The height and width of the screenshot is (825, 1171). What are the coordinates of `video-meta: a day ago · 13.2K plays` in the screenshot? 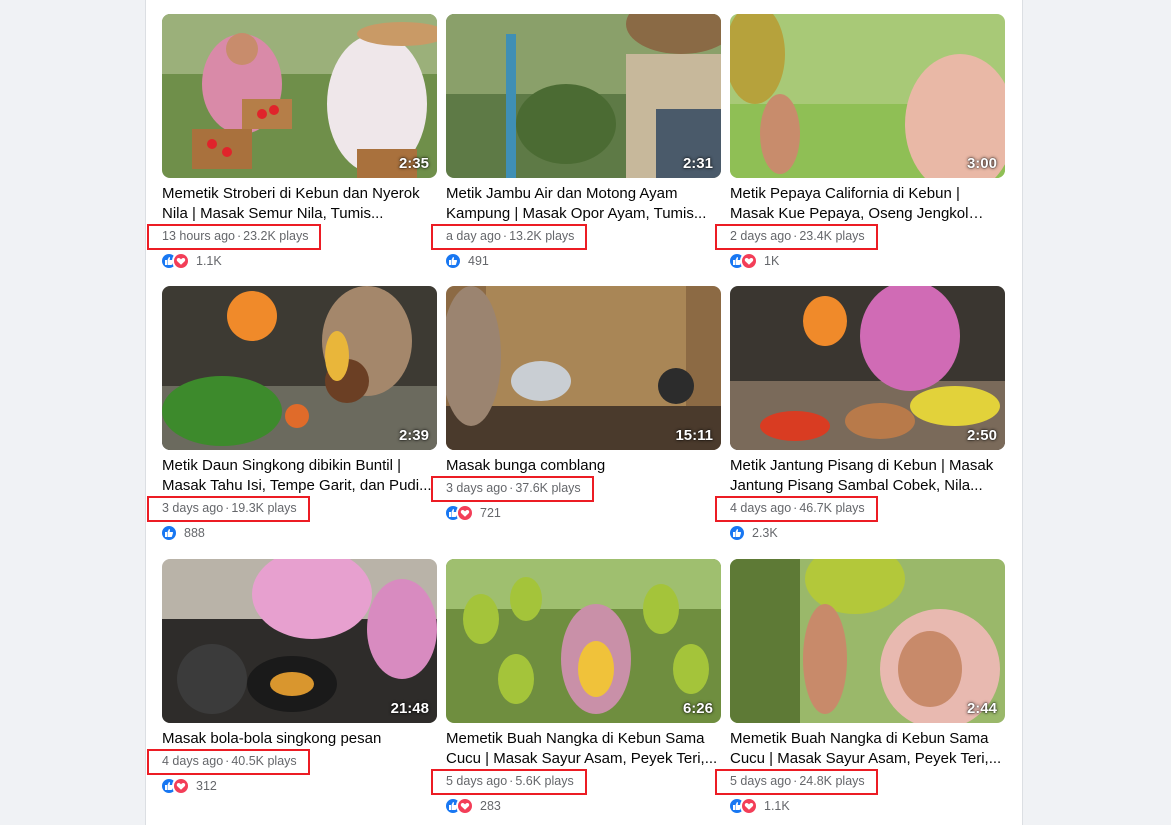 It's located at (509, 237).